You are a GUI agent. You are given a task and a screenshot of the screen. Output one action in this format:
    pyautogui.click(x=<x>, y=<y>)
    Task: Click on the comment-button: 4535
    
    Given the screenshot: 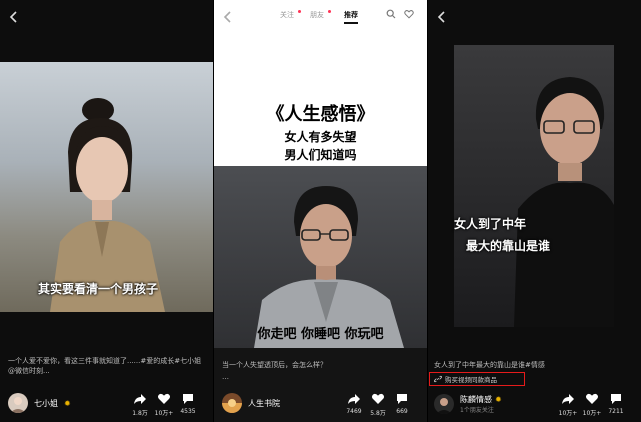 What is the action you would take?
    pyautogui.click(x=188, y=404)
    